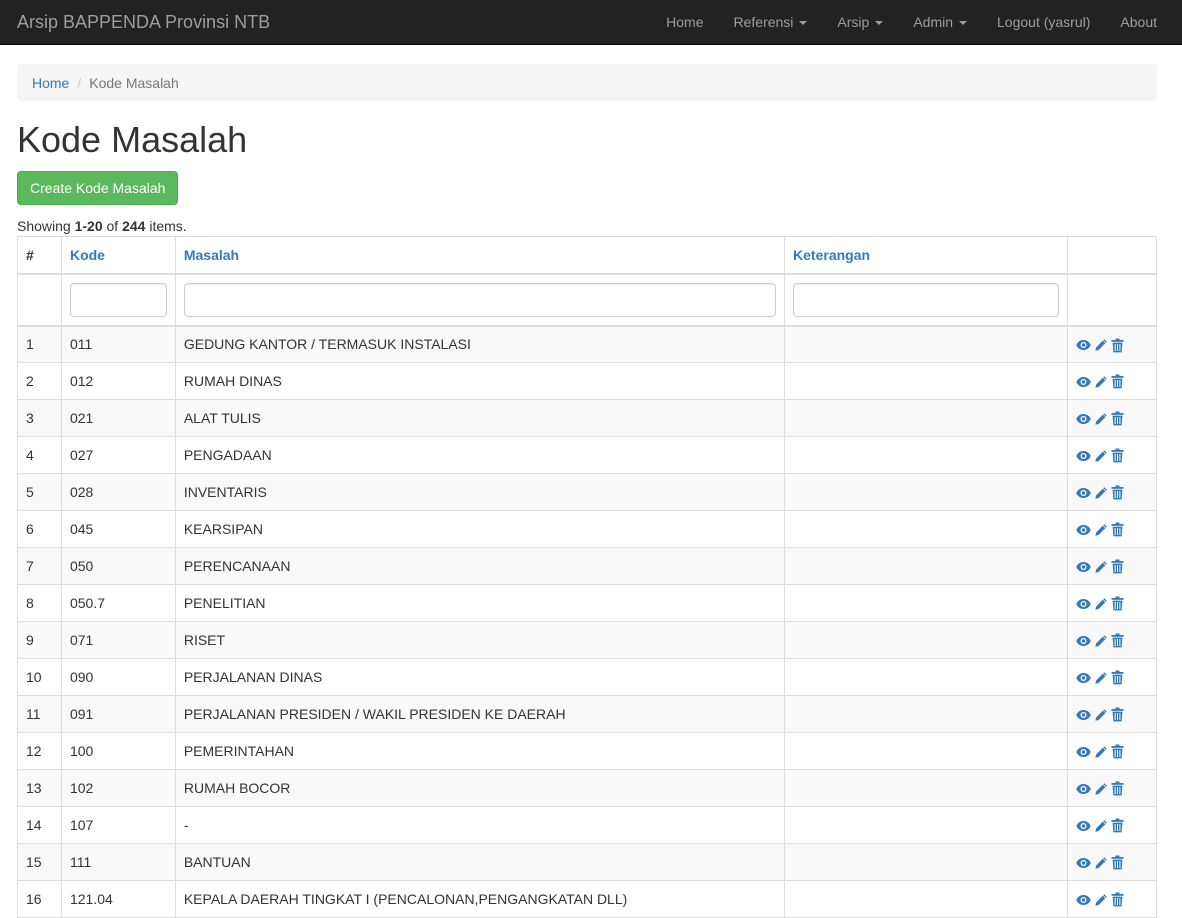 The height and width of the screenshot is (918, 1182). What do you see at coordinates (118, 455) in the screenshot?
I see `cell-kode: 027` at bounding box center [118, 455].